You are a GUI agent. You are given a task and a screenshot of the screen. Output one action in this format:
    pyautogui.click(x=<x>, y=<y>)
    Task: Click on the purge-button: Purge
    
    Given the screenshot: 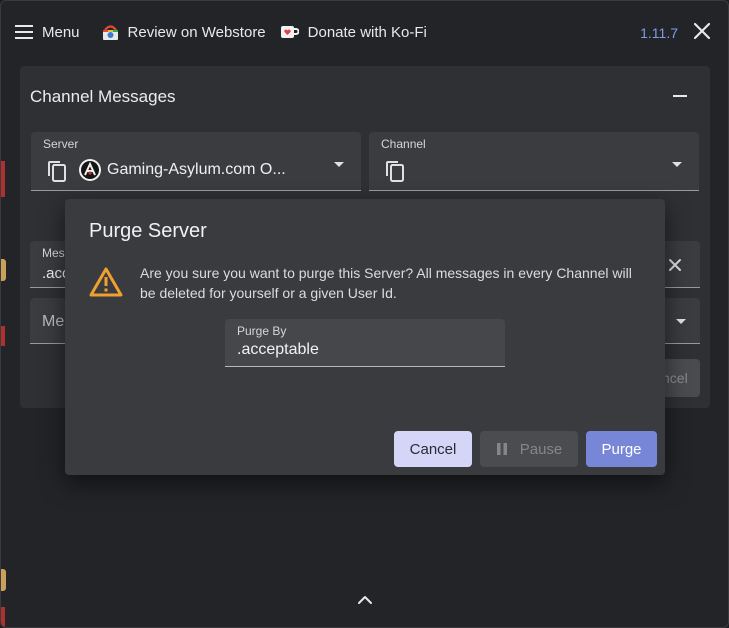 What is the action you would take?
    pyautogui.click(x=621, y=449)
    